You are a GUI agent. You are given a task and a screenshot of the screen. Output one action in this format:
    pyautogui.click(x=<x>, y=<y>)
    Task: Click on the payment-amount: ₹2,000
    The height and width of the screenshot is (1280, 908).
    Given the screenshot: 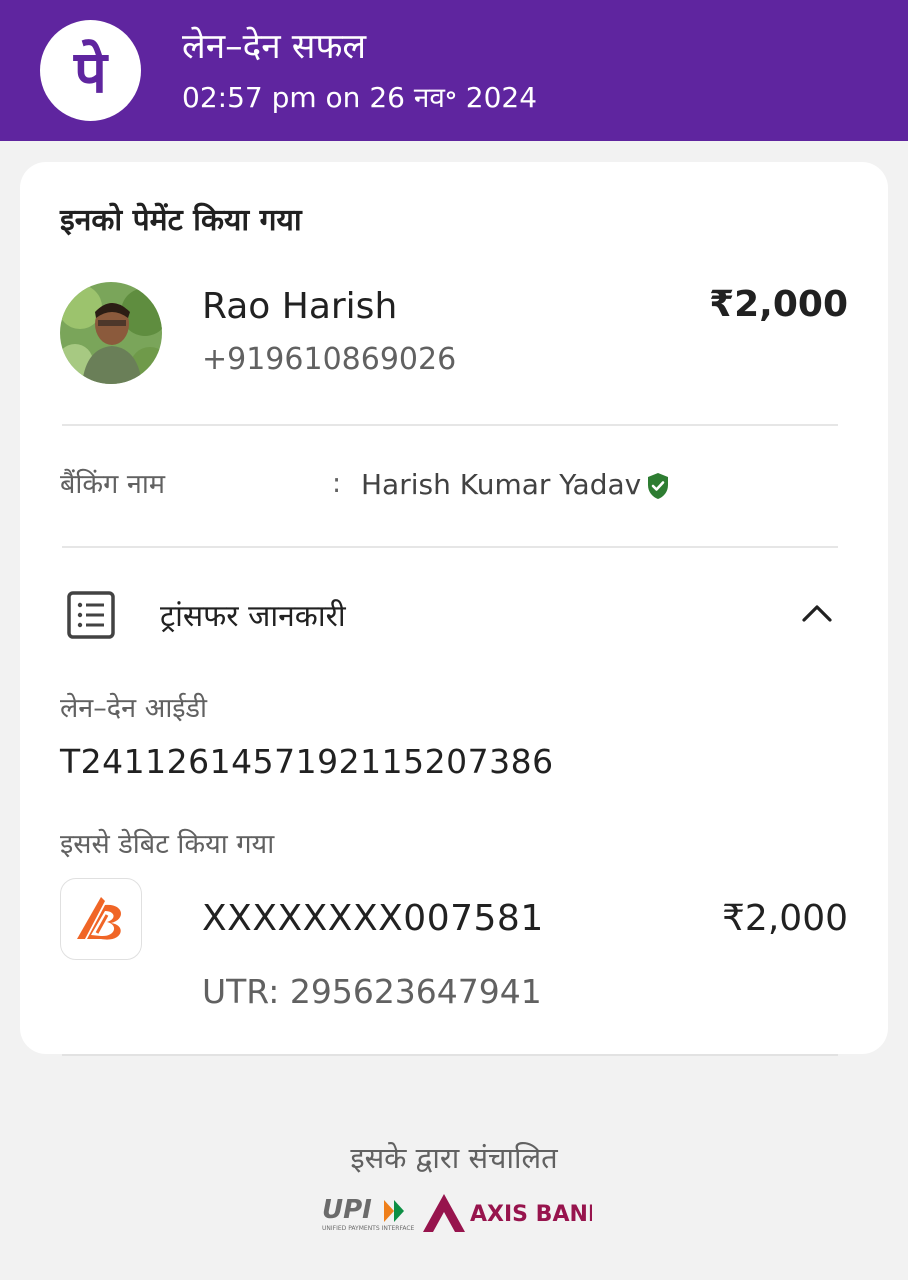 What is the action you would take?
    pyautogui.click(x=778, y=304)
    